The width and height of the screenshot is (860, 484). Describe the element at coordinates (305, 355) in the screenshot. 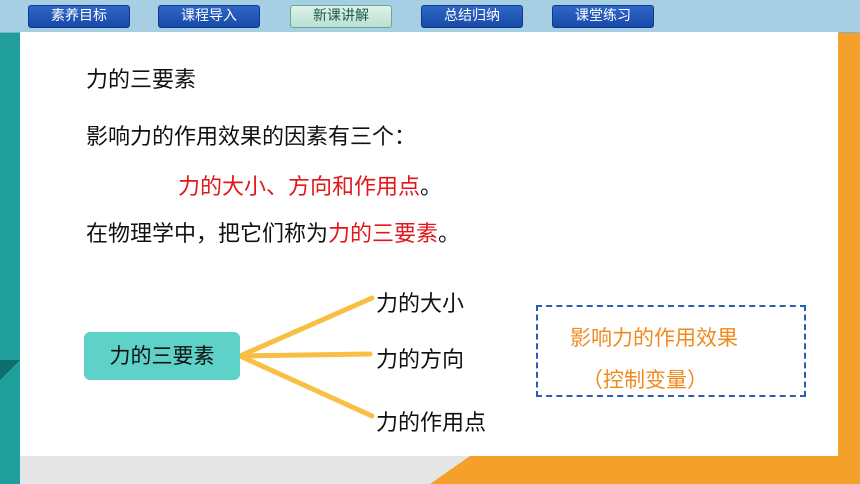

I see `connector-direction` at that location.